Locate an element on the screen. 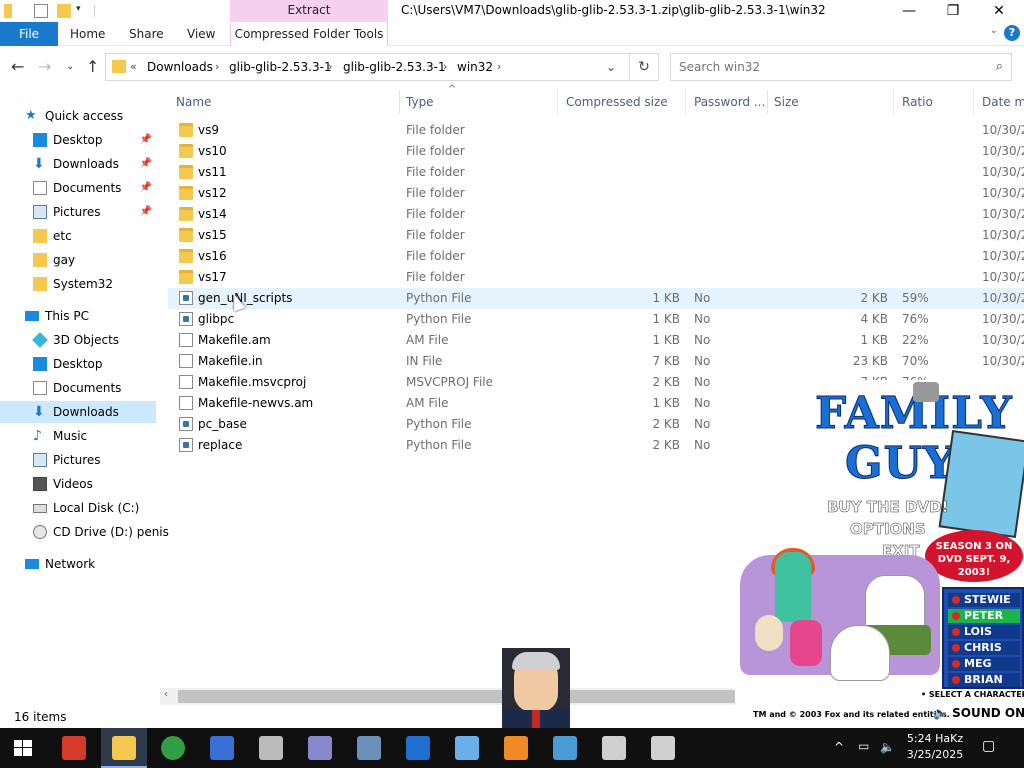 This screenshot has height=768, width=1024. sidebar-item-3d-objects: 3D Objects is located at coordinates (78, 340).